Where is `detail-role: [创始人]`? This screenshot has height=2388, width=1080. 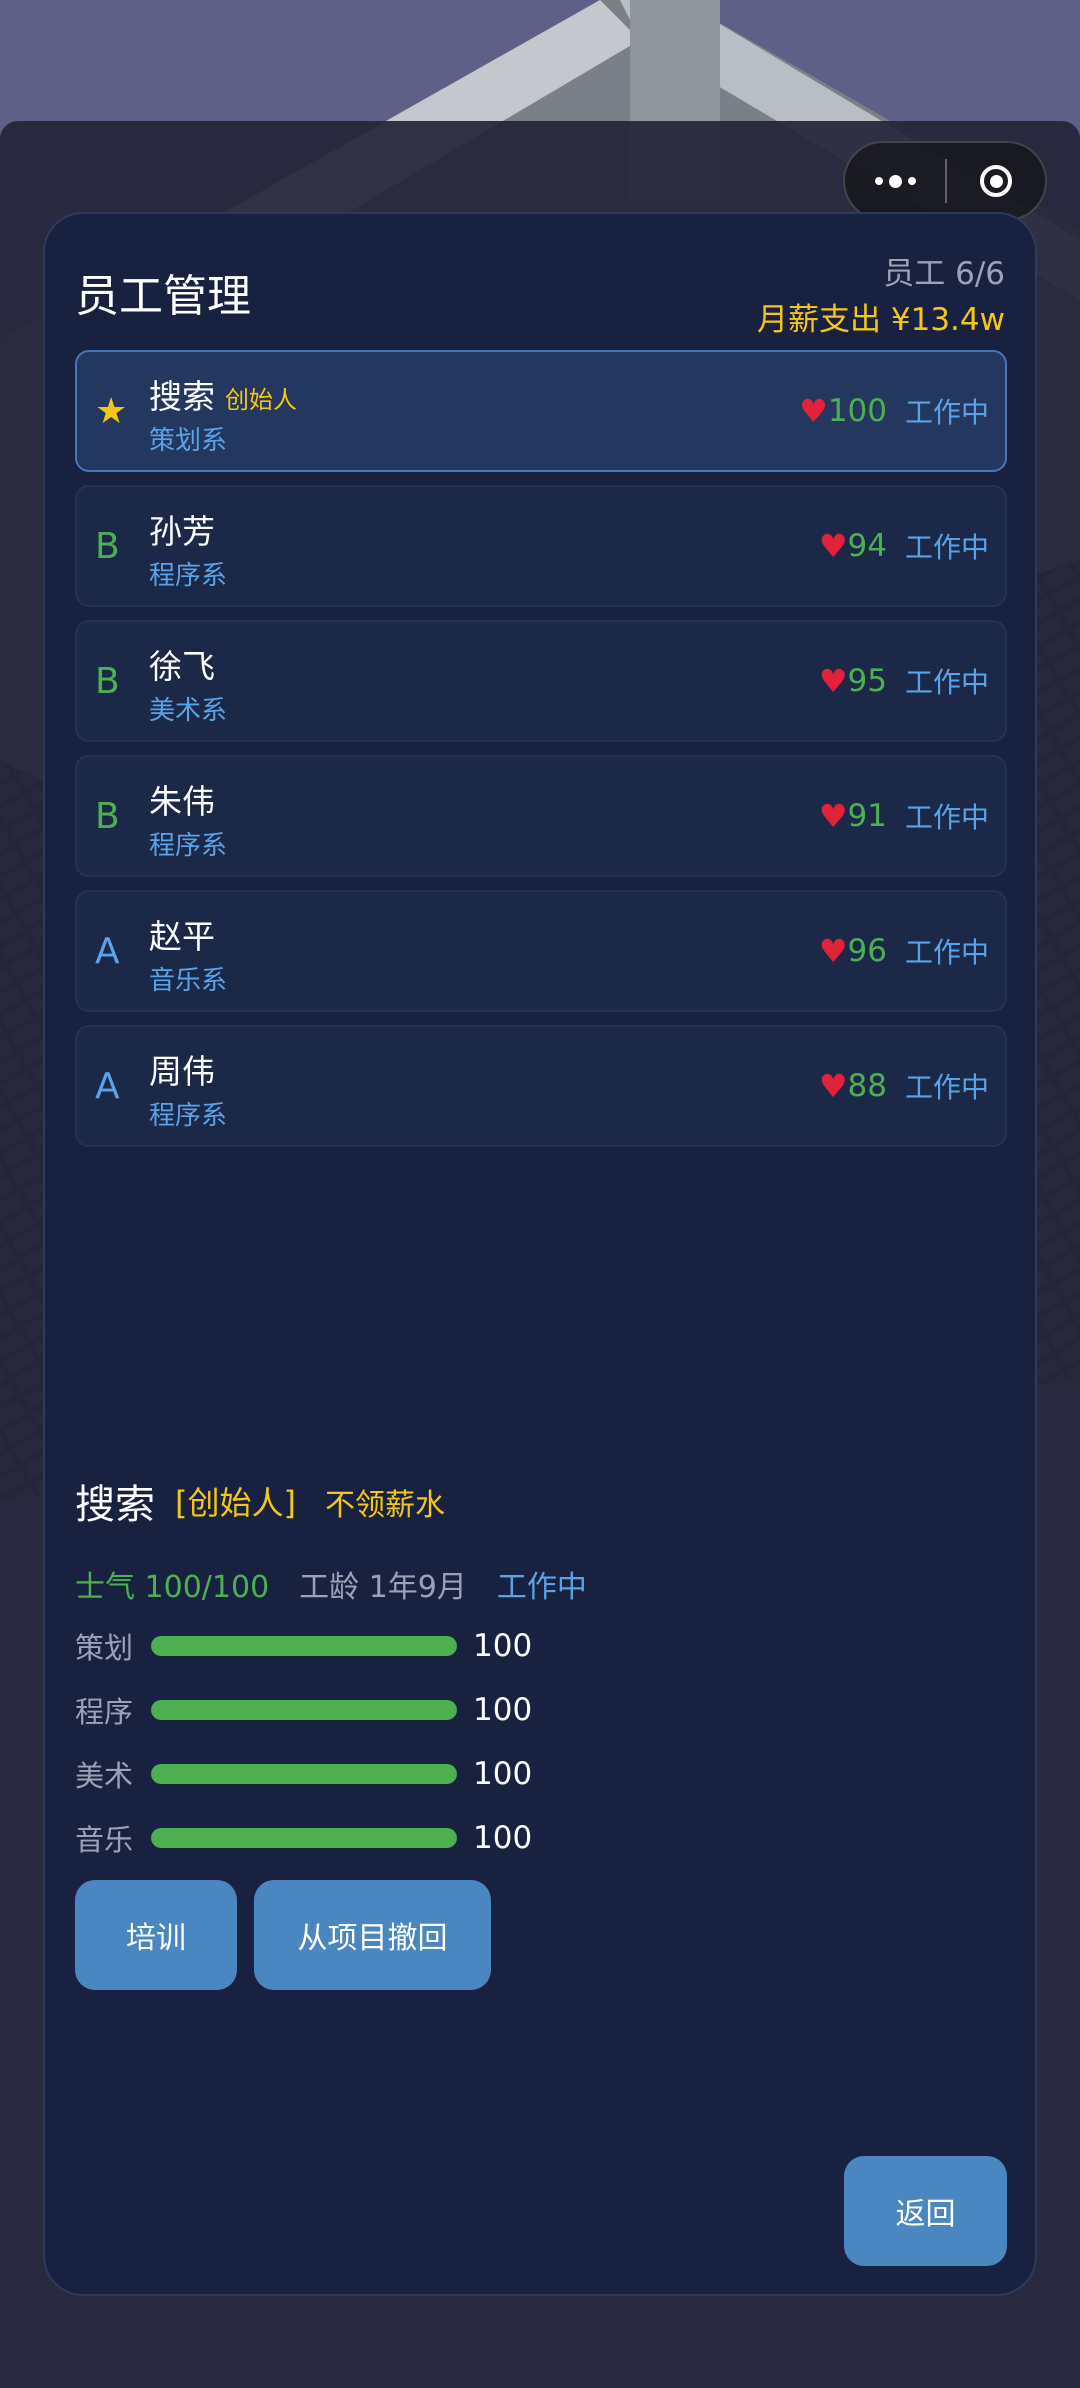 detail-role: [创始人] is located at coordinates (235, 1503).